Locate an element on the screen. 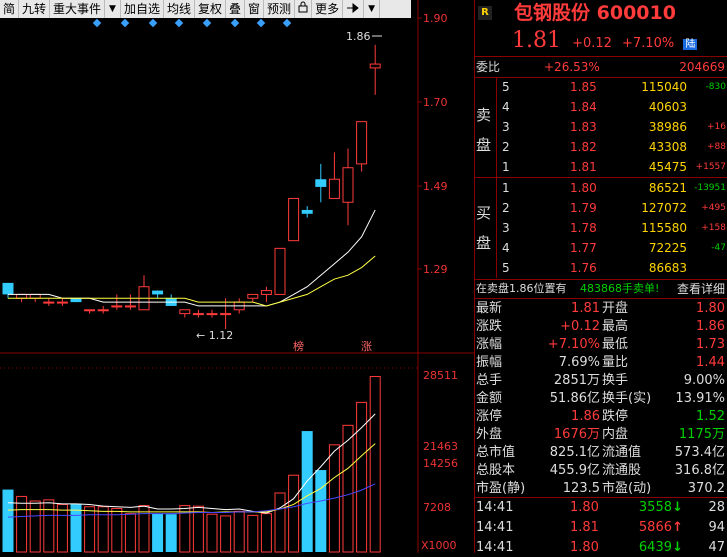  stat-value: 1.73 is located at coordinates (710, 344).